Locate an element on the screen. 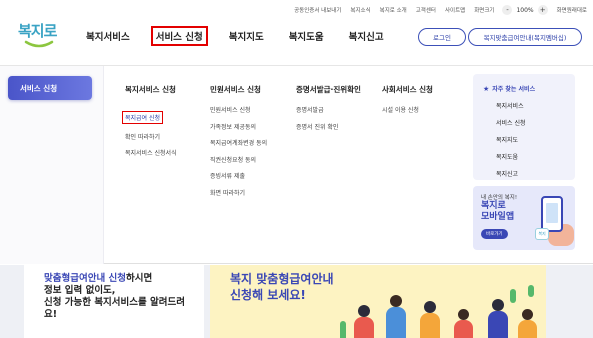 The height and width of the screenshot is (338, 593). menu-link-facility-use: 시설 이용 신청 is located at coordinates (407, 109).